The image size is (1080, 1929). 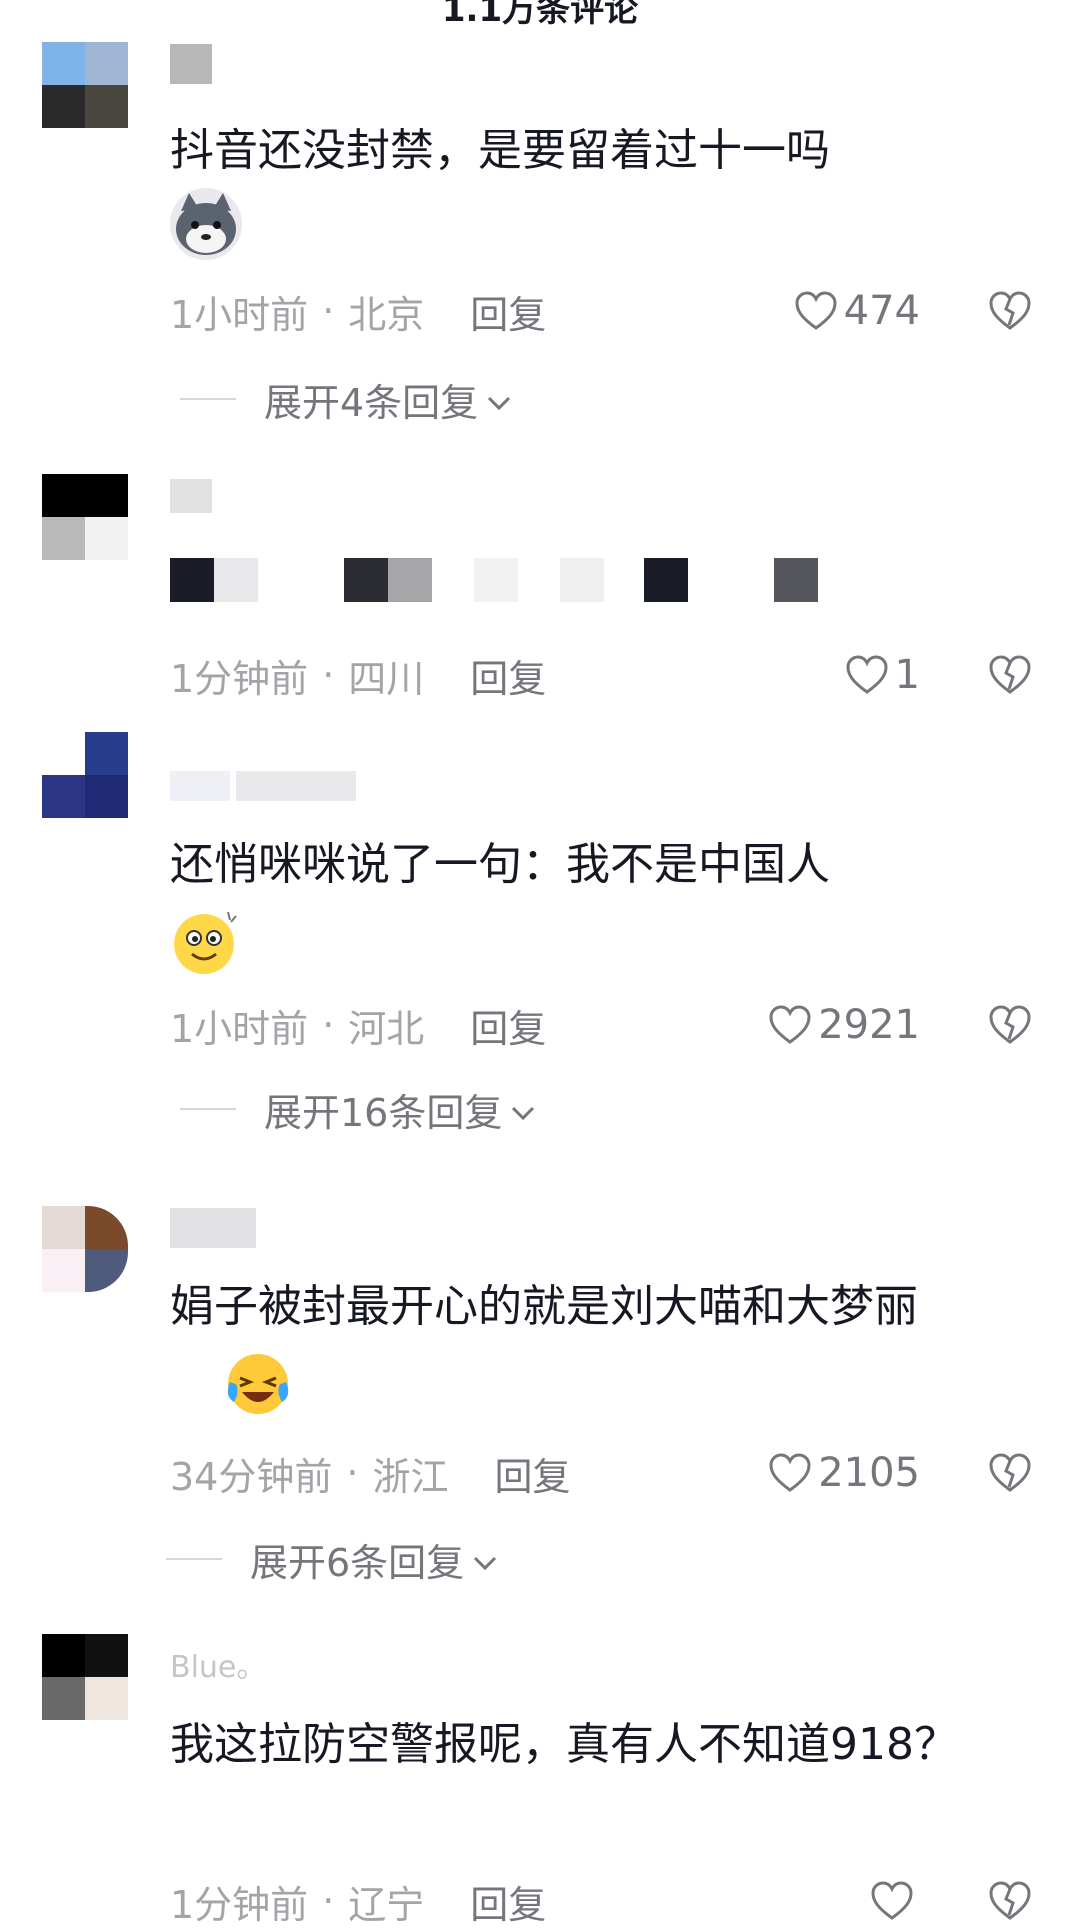 I want to click on comment-location: 四川, so click(x=386, y=678).